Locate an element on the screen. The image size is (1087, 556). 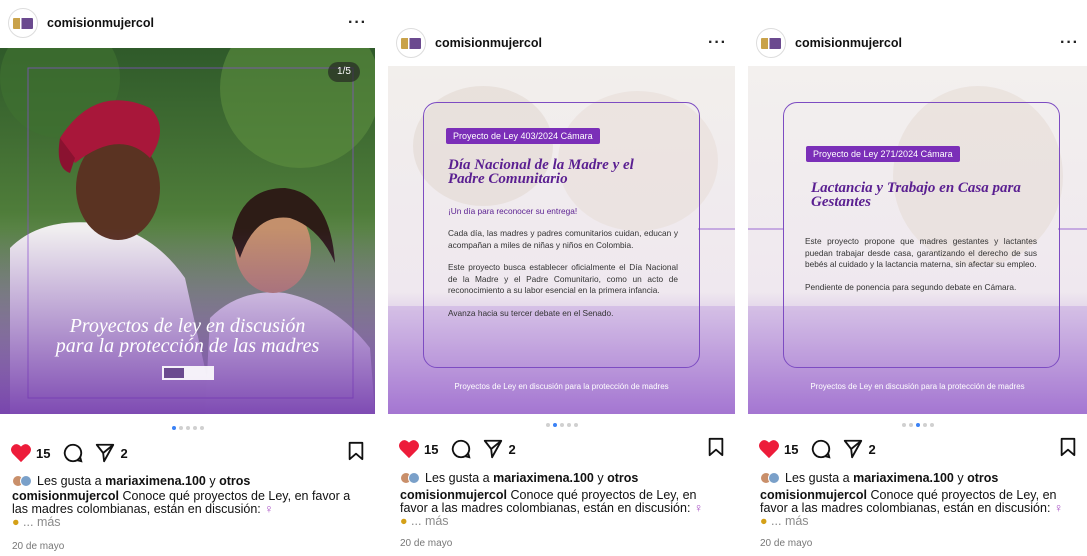
comment-icon is located at coordinates (822, 449).